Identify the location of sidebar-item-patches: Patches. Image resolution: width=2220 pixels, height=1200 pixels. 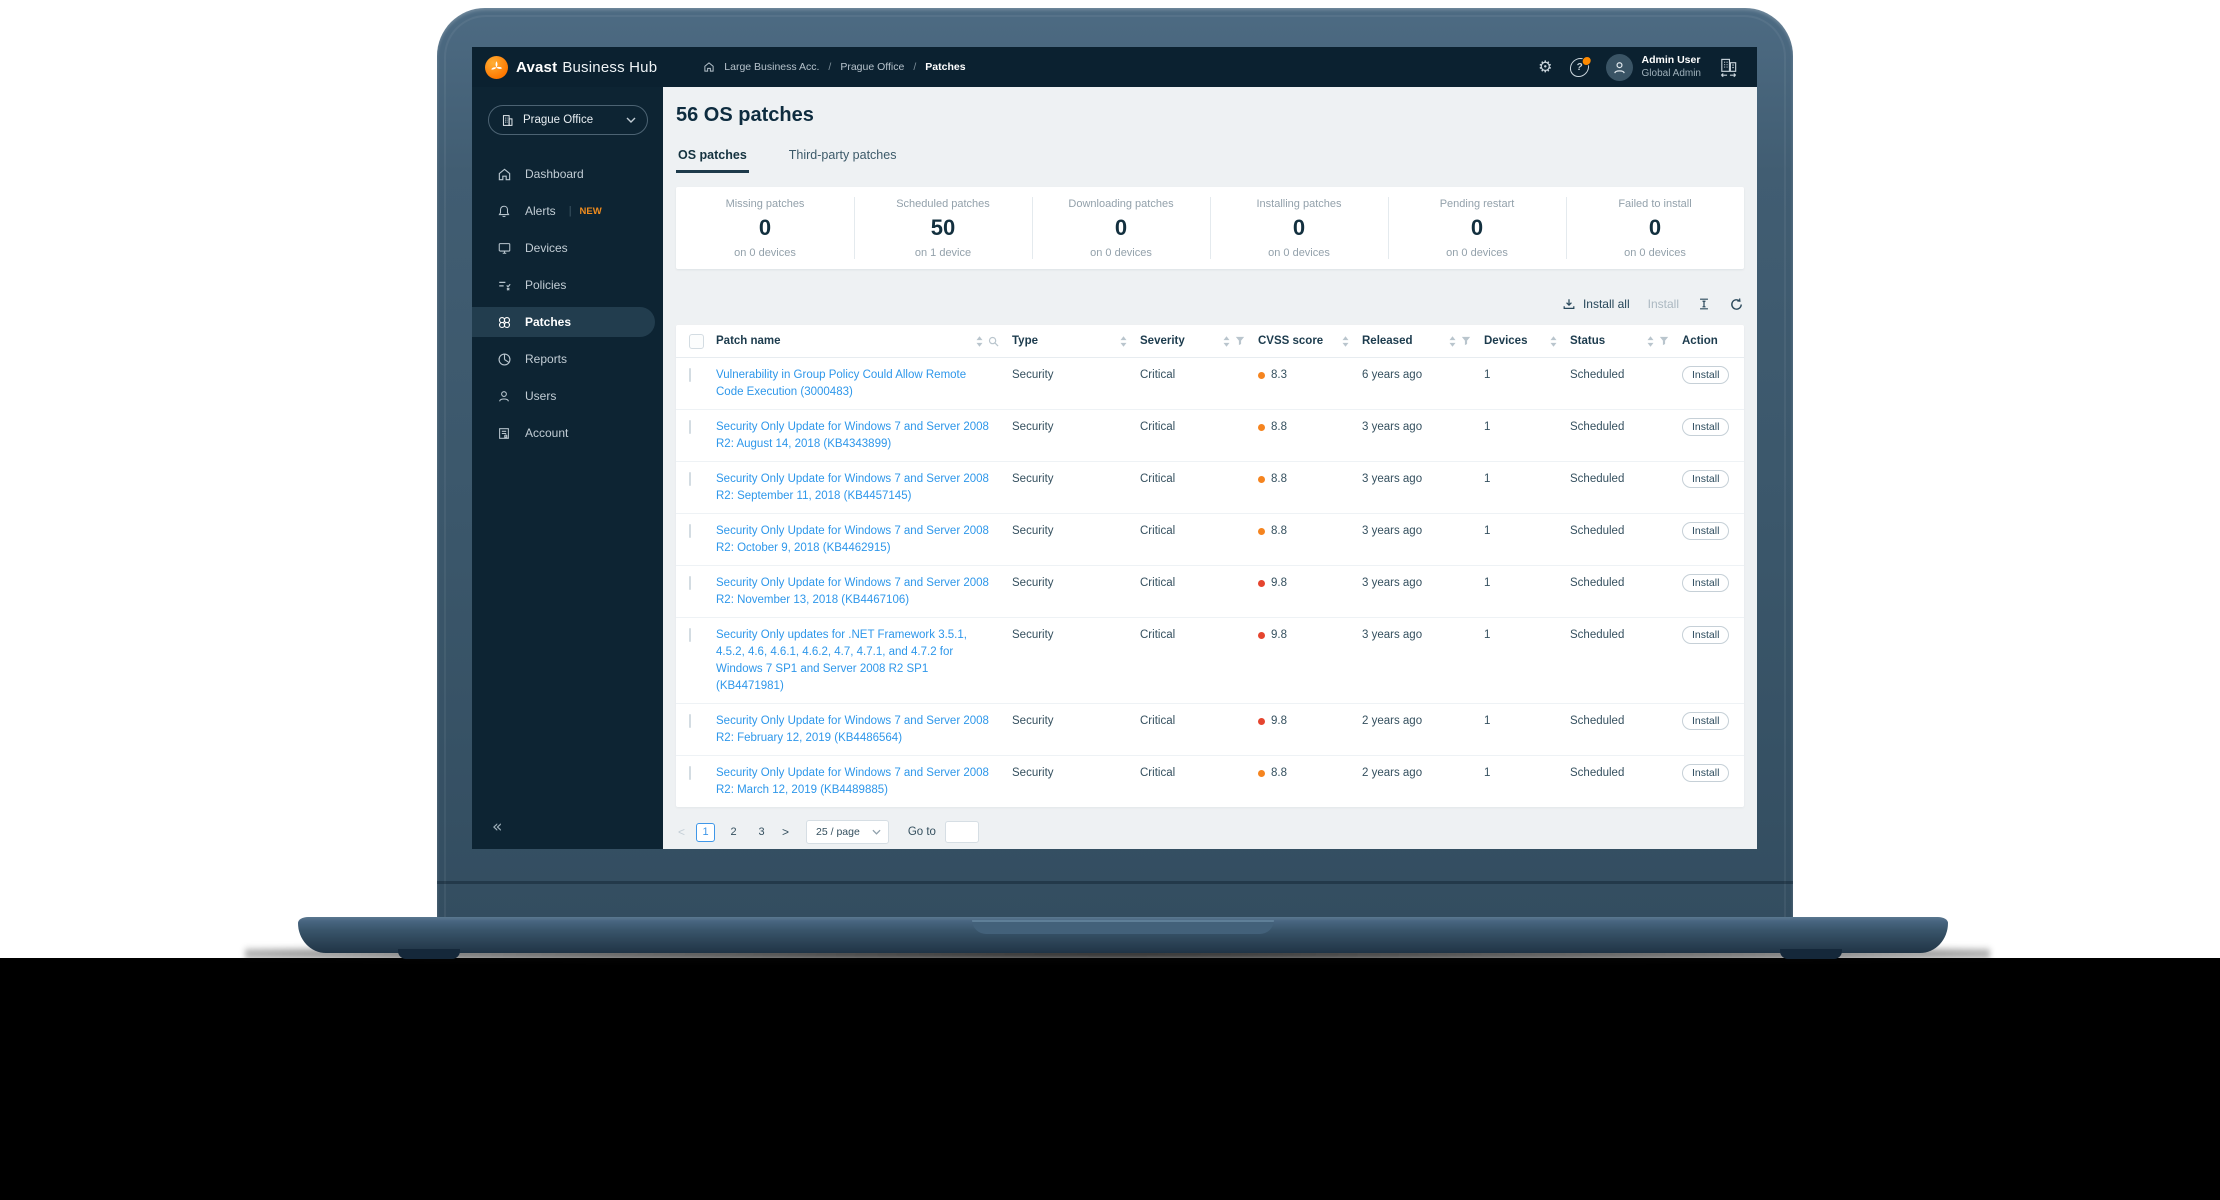
(563, 322).